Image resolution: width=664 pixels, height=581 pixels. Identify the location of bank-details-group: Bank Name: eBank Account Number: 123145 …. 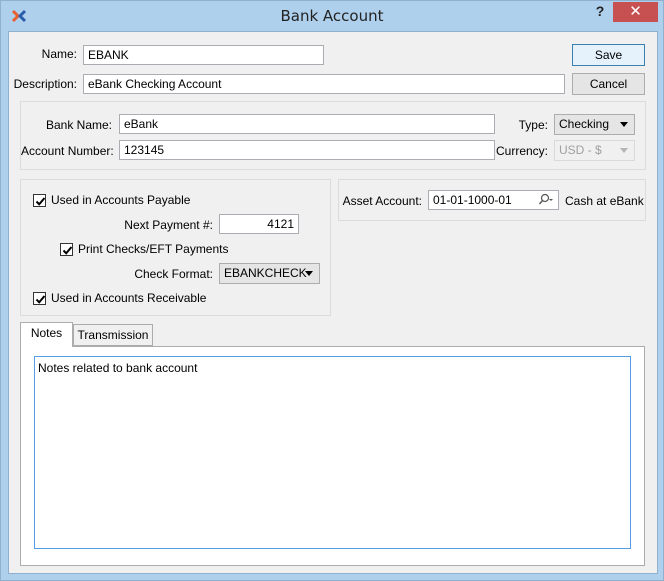
(333, 135).